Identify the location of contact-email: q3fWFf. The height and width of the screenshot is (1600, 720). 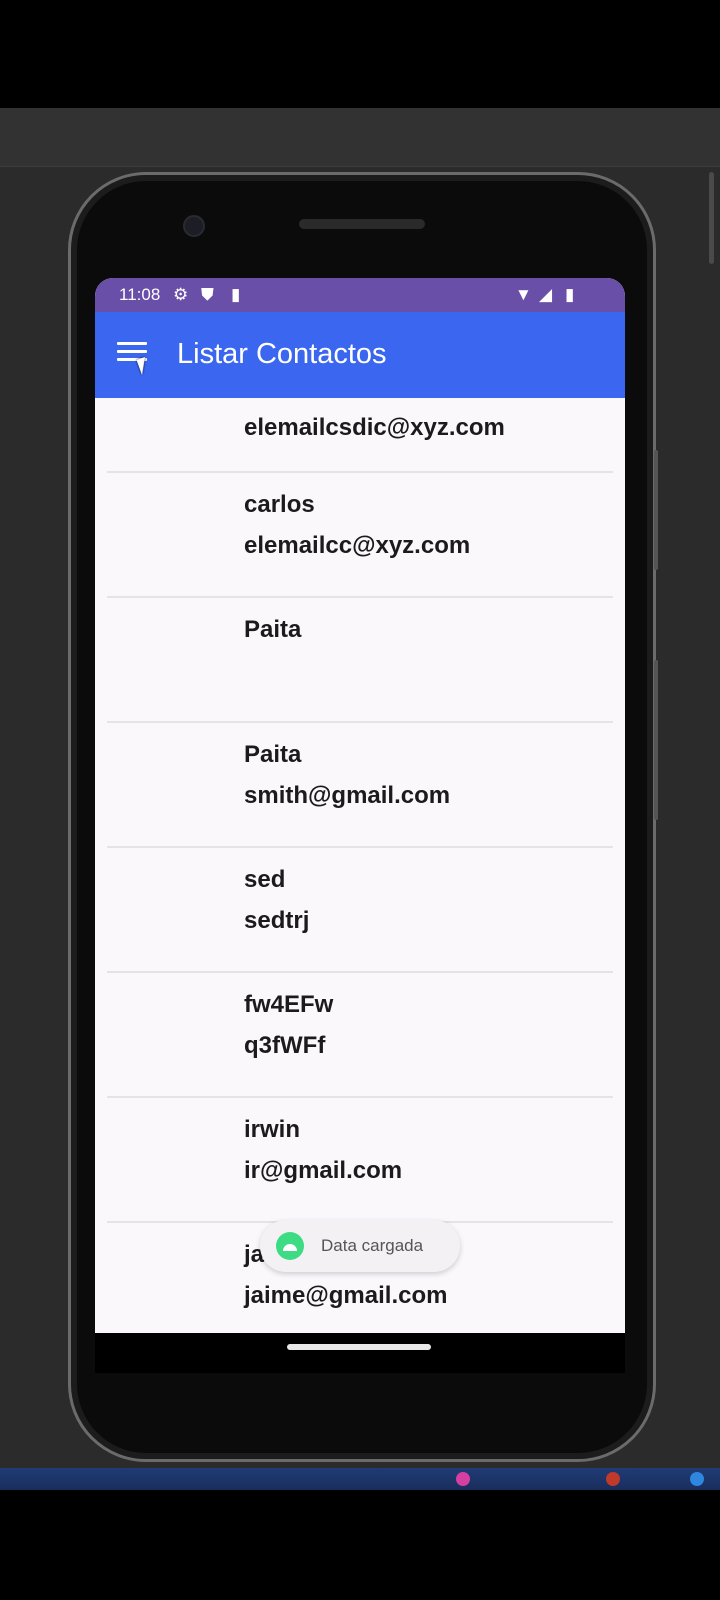
(285, 1045).